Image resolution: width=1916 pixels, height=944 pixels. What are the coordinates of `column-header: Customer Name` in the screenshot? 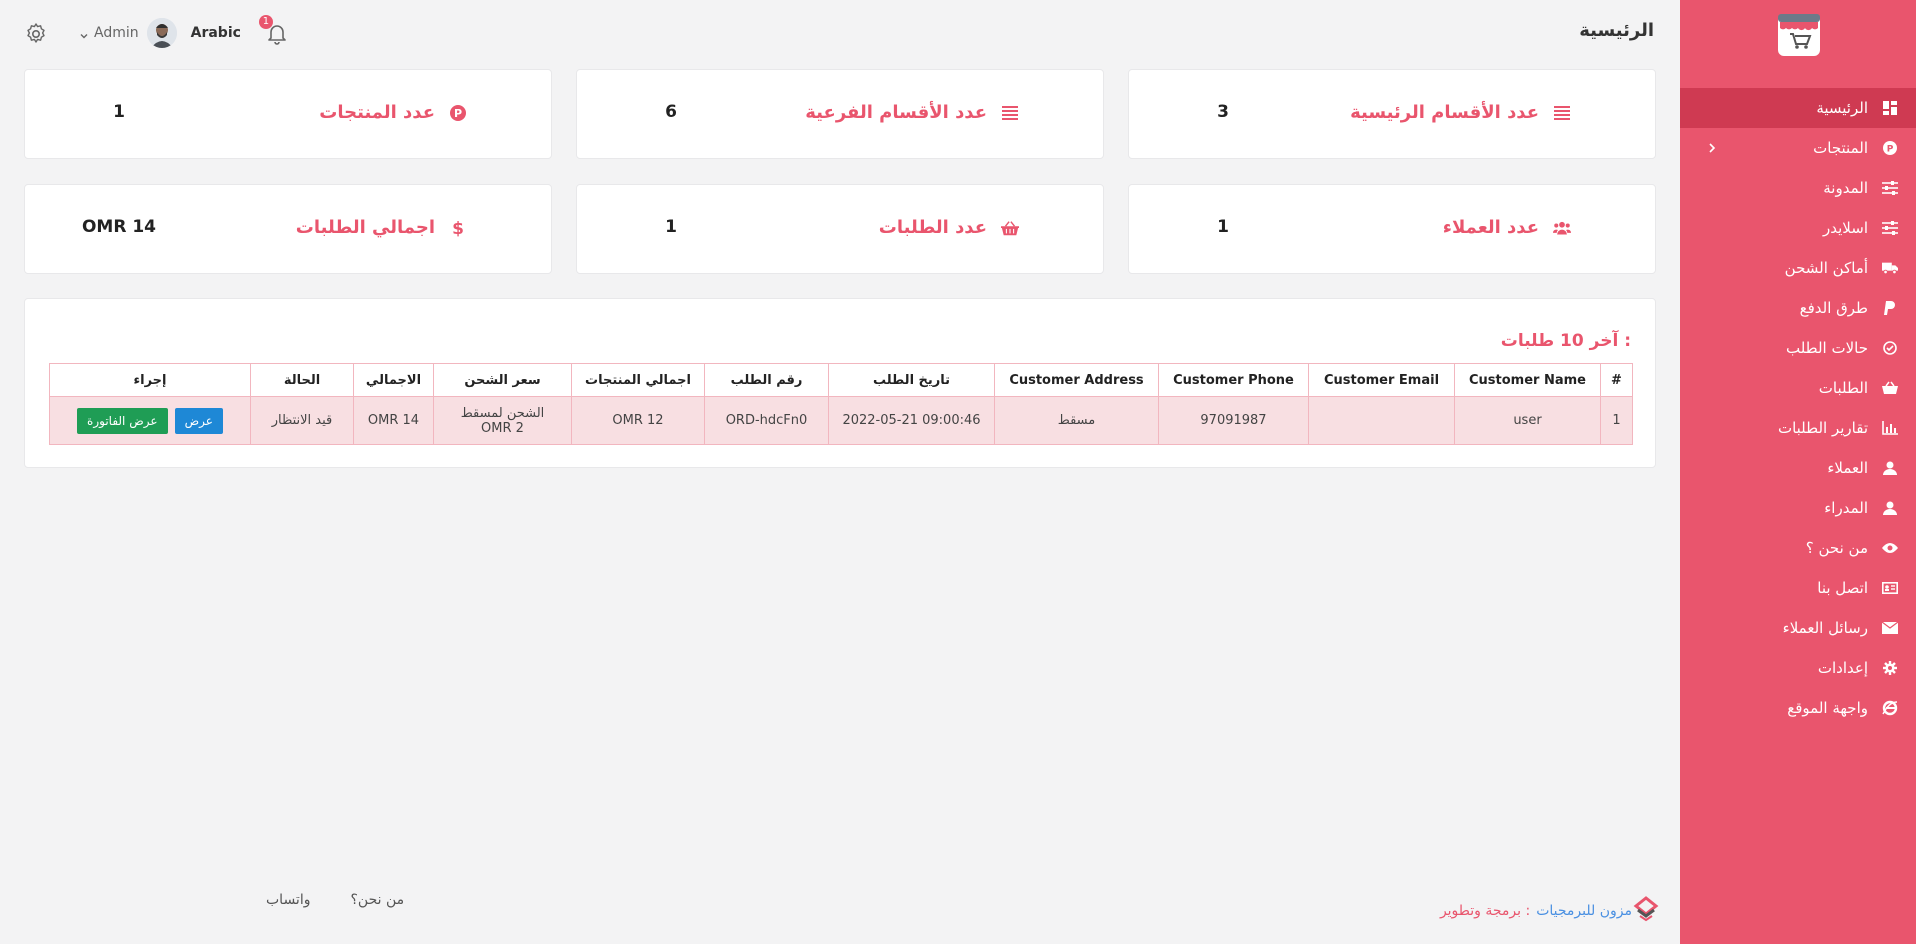 It's located at (1527, 380).